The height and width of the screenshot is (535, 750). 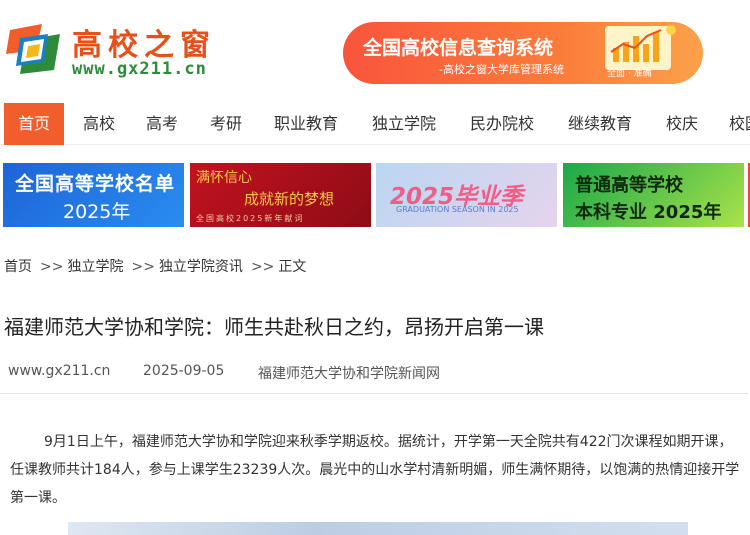 I want to click on breadcrumb-home: 首页, so click(x=18, y=267).